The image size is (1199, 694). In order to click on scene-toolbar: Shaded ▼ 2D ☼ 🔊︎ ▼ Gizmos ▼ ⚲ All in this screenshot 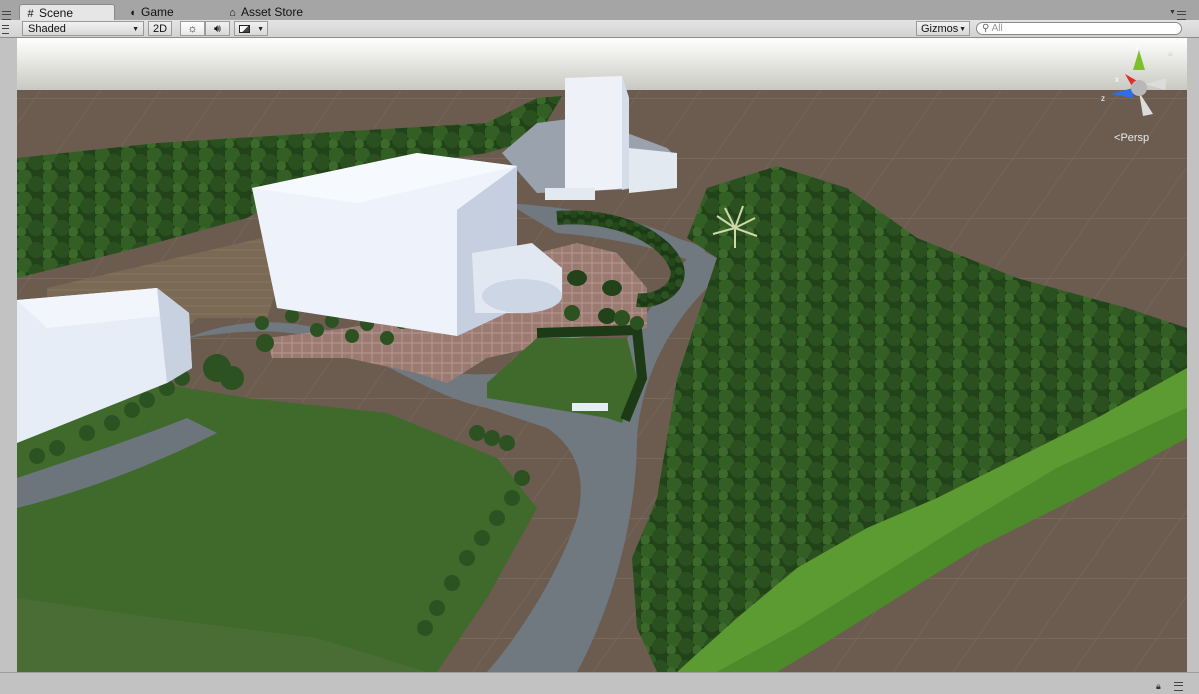, I will do `click(599, 29)`.